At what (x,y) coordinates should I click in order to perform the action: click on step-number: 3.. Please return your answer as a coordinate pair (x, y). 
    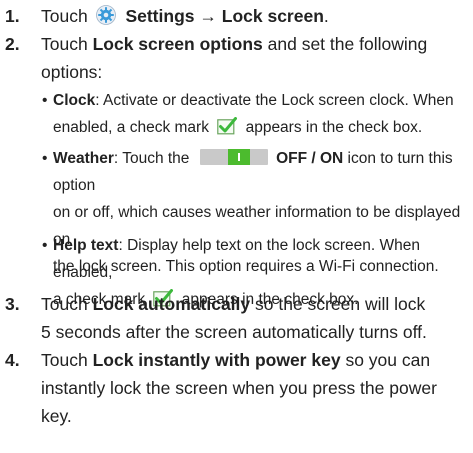
    Looking at the image, I should click on (12, 304).